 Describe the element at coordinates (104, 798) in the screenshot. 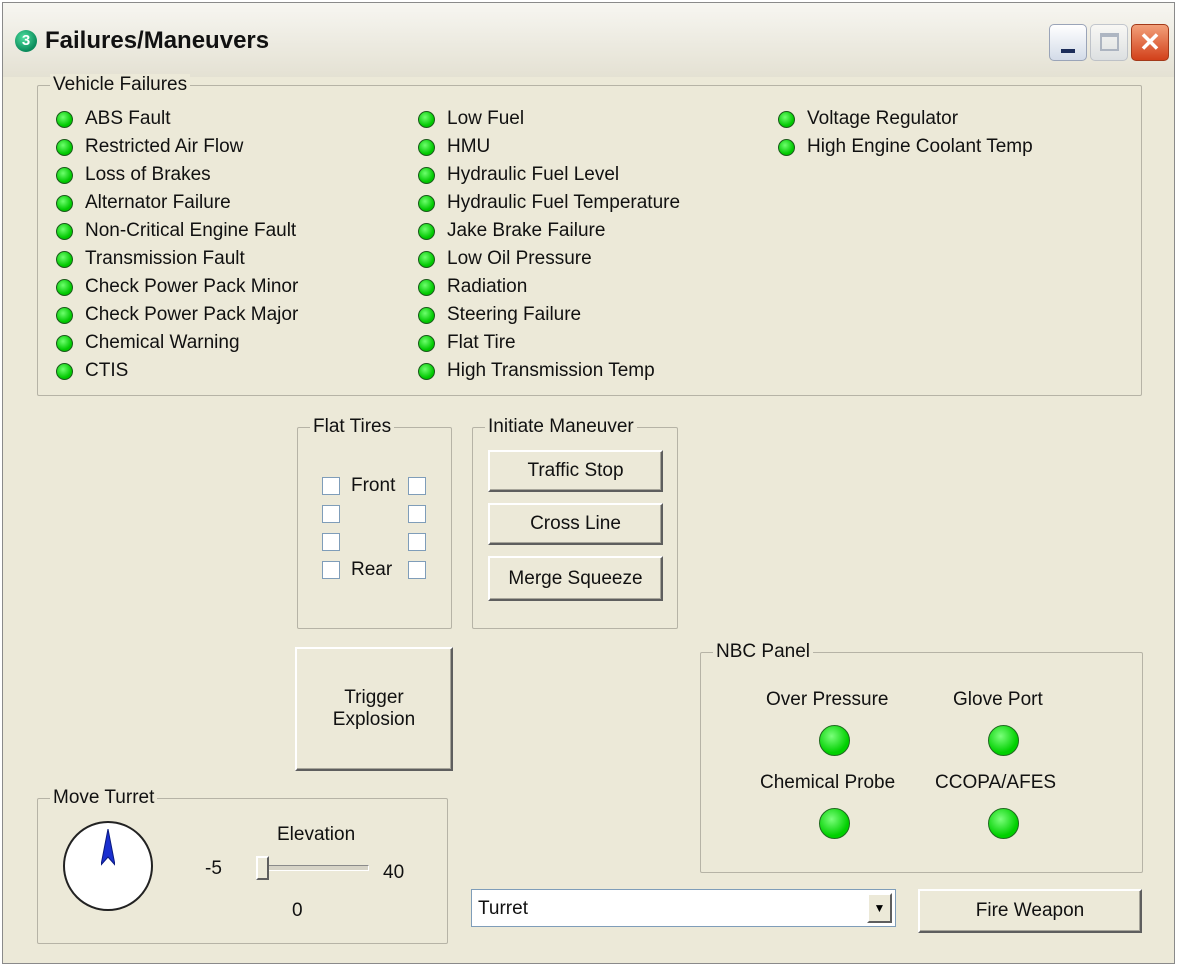

I see `move-turret-legend: Move Turret` at that location.